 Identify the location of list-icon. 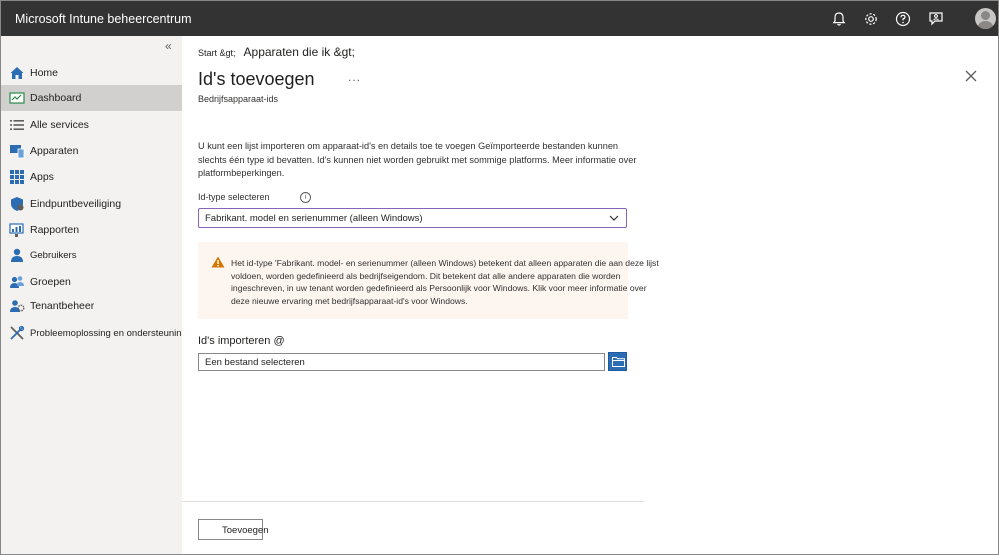
(17, 125).